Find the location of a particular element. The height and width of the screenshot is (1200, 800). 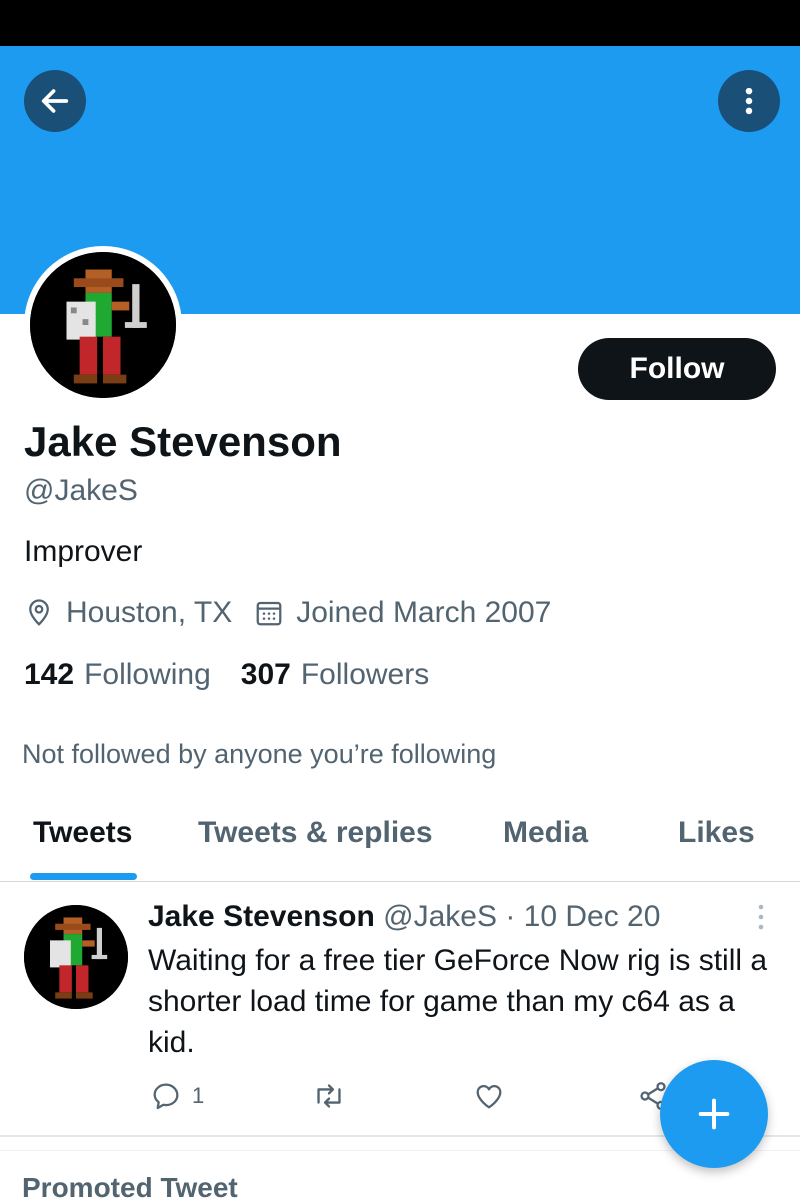

profile-name: Jake Stevenson is located at coordinates (183, 441).